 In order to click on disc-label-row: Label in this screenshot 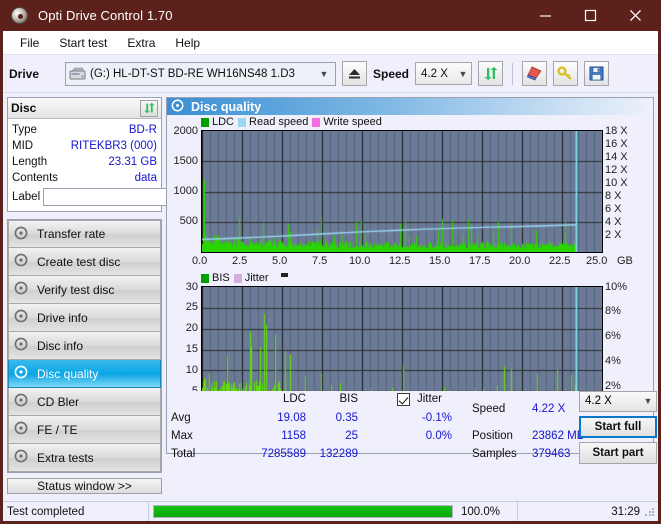, I will do `click(131, 197)`.